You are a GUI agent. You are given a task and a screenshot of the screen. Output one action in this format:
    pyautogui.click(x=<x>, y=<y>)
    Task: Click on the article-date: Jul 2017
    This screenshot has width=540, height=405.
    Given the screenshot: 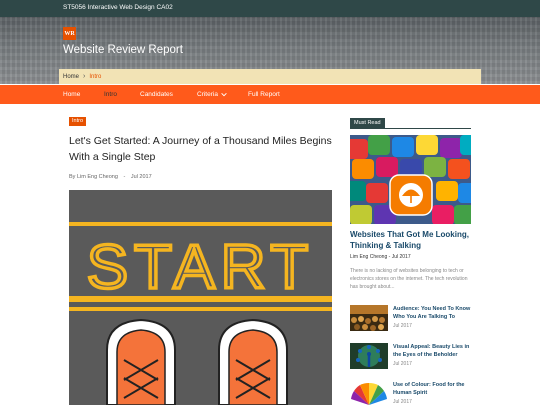 What is the action you would take?
    pyautogui.click(x=141, y=177)
    